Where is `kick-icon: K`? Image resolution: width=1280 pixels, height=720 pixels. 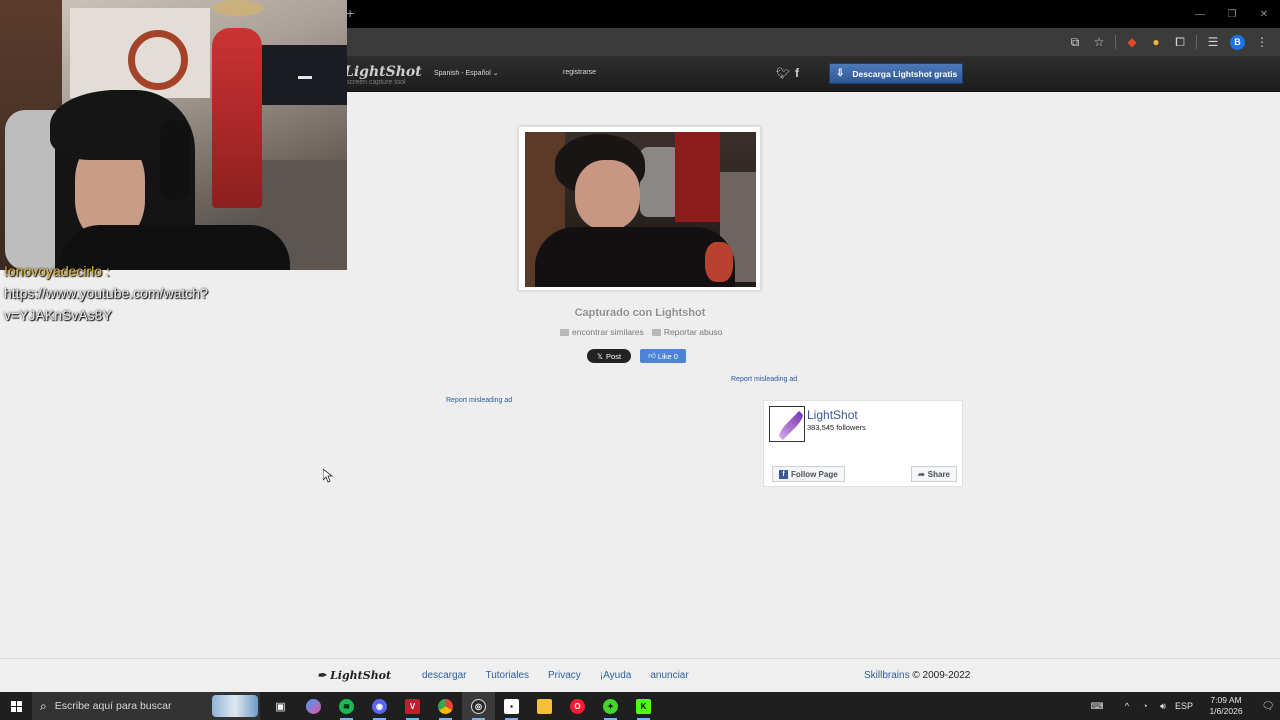 kick-icon: K is located at coordinates (643, 706).